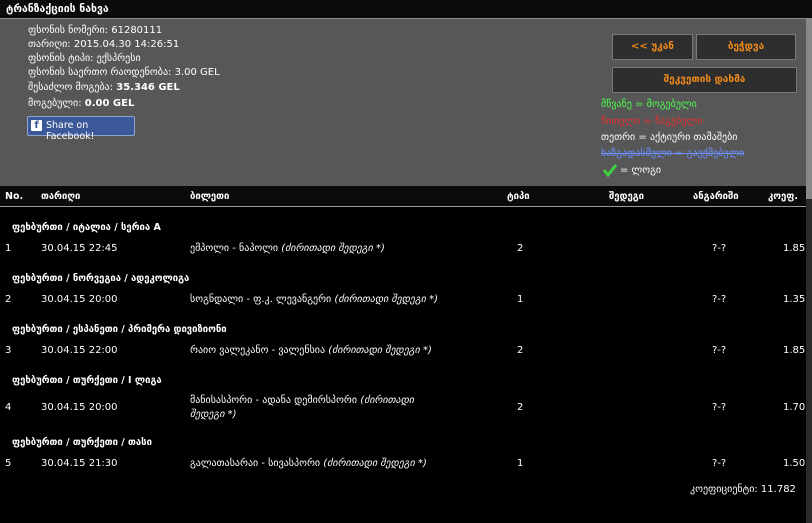 The image size is (812, 523). I want to click on header-result: შედეგი, so click(626, 196).